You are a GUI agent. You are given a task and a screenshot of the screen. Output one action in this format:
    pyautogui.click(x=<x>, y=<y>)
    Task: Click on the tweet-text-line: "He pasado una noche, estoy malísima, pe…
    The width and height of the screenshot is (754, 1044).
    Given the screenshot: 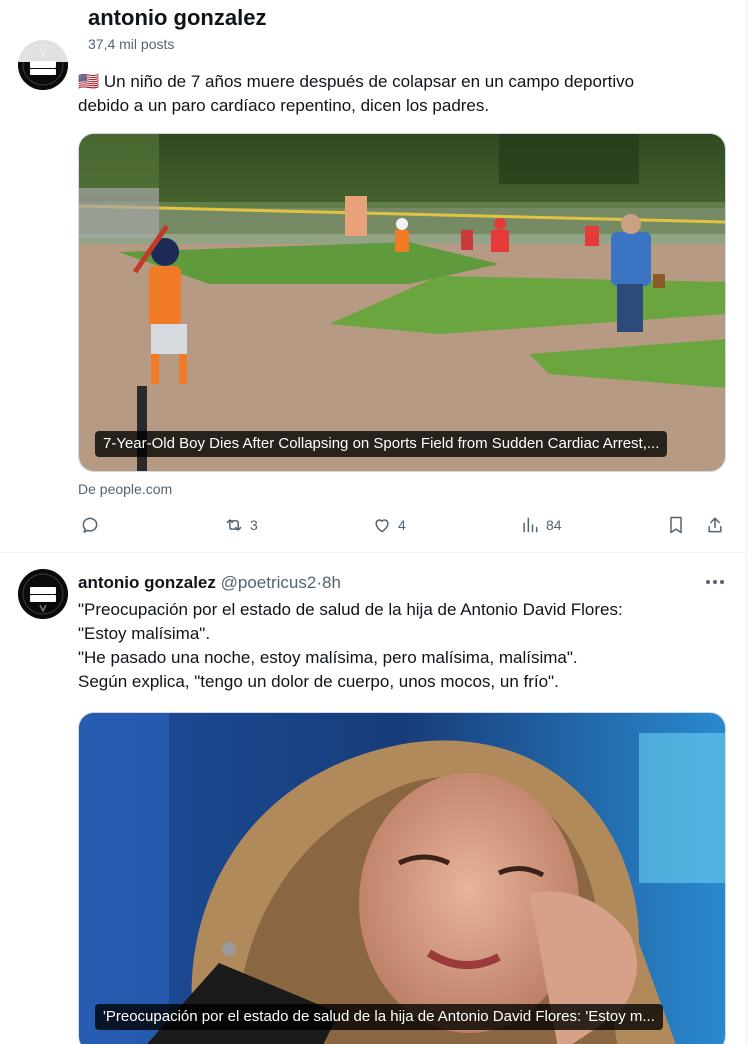 What is the action you would take?
    pyautogui.click(x=328, y=657)
    